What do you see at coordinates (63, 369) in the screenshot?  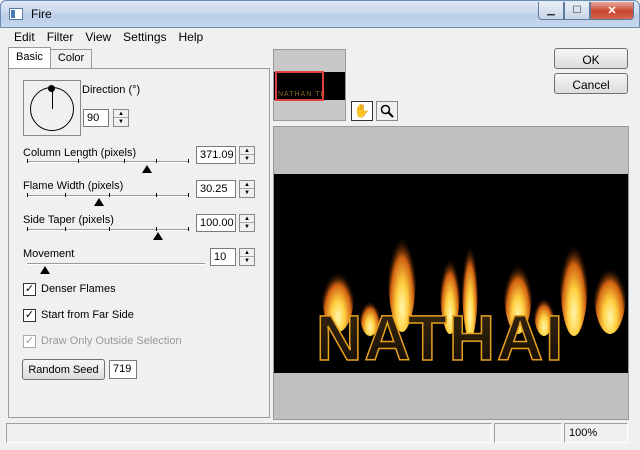 I see `random-seed-button: Random Seed` at bounding box center [63, 369].